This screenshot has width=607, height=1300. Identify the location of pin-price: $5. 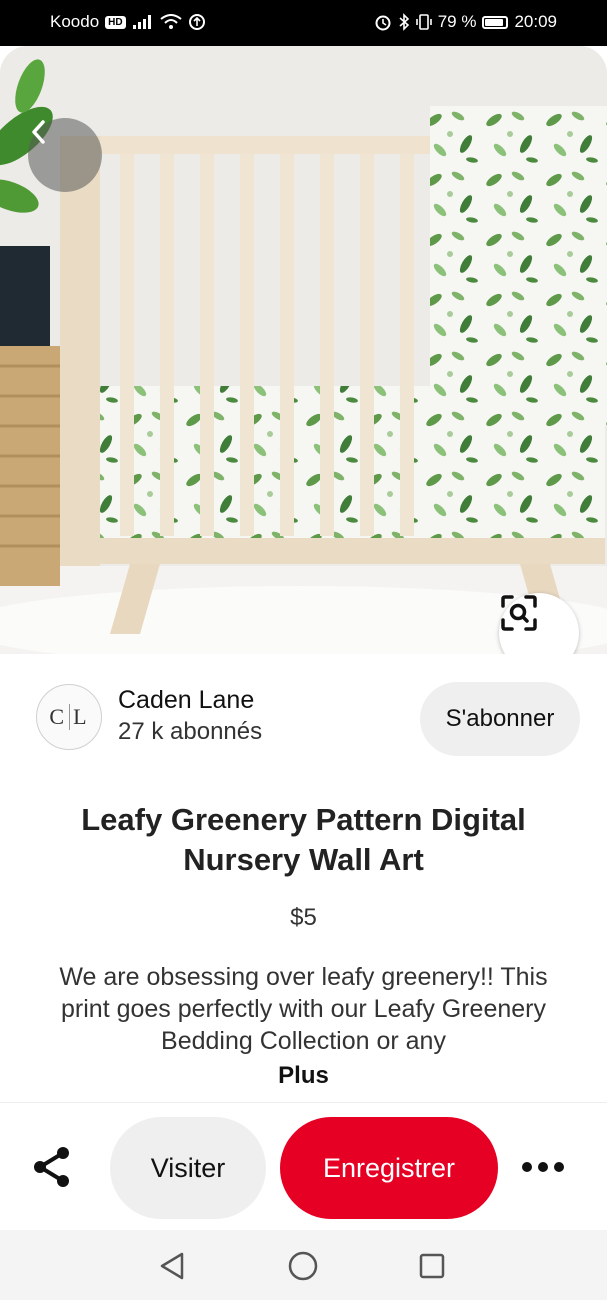
(303, 917).